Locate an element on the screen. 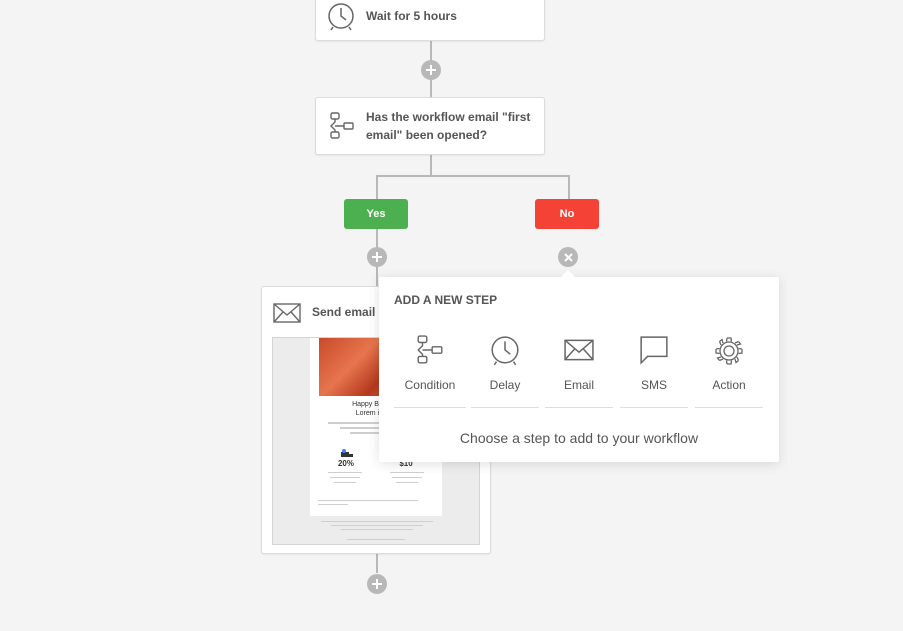 This screenshot has width=903, height=631. step-option-label: Delay is located at coordinates (505, 385).